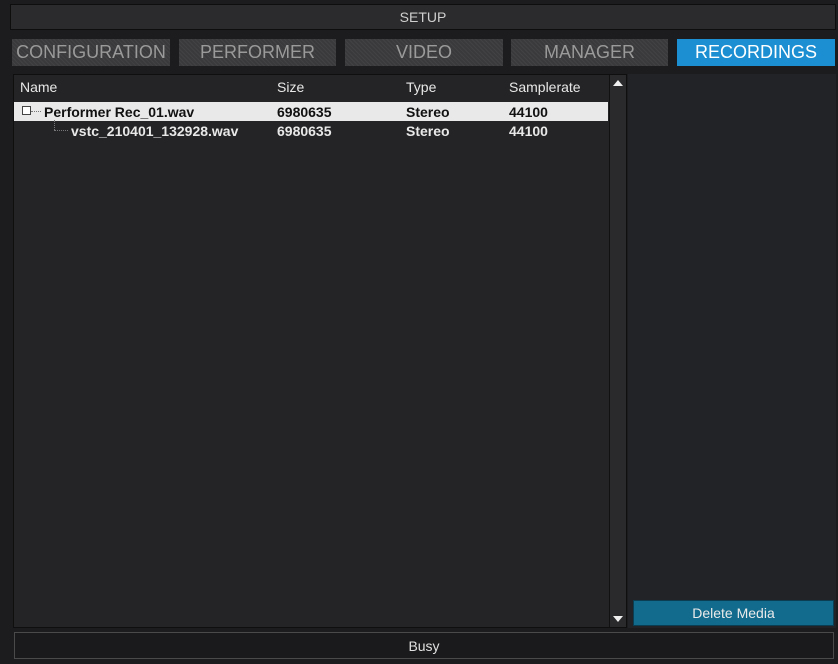  What do you see at coordinates (26, 110) in the screenshot?
I see `expand-box-icon` at bounding box center [26, 110].